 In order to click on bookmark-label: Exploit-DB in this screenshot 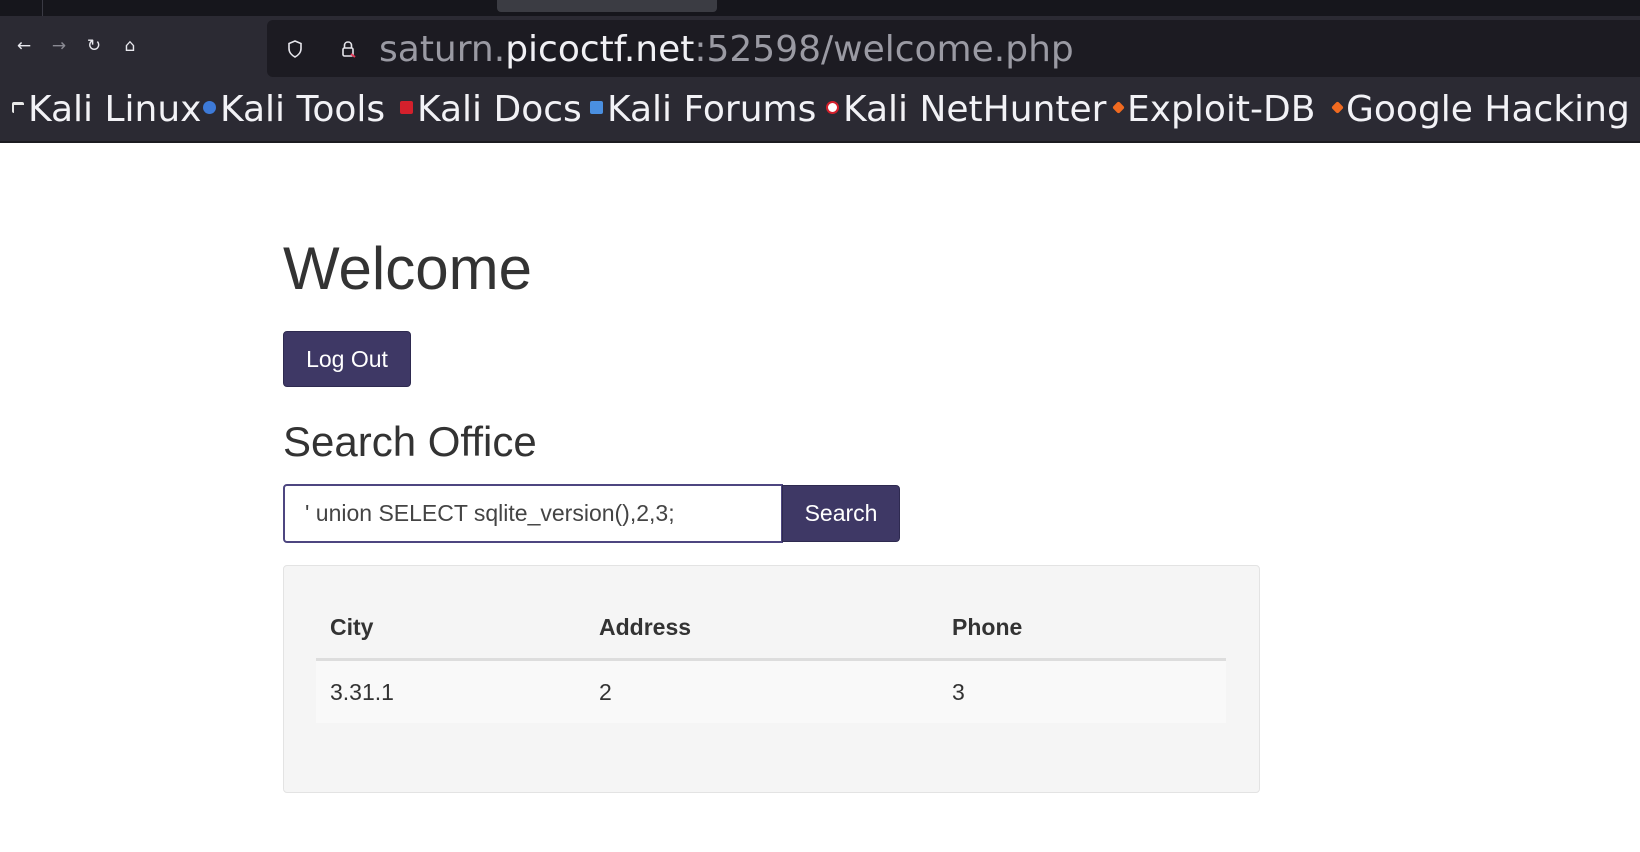, I will do `click(1221, 109)`.